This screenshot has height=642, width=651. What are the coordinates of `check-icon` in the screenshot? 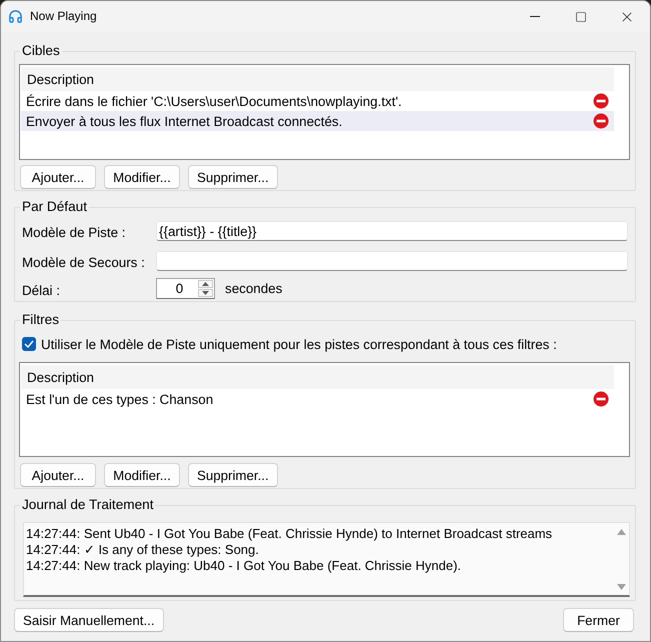 It's located at (29, 344).